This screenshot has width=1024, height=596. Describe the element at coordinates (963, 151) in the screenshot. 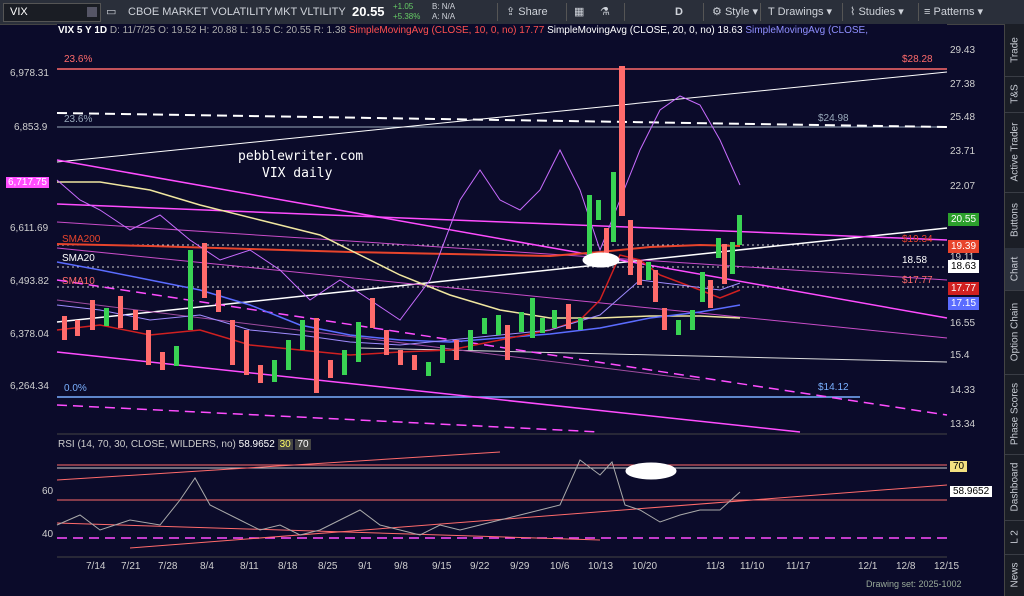

I see `right-axis-label: 23.71` at that location.